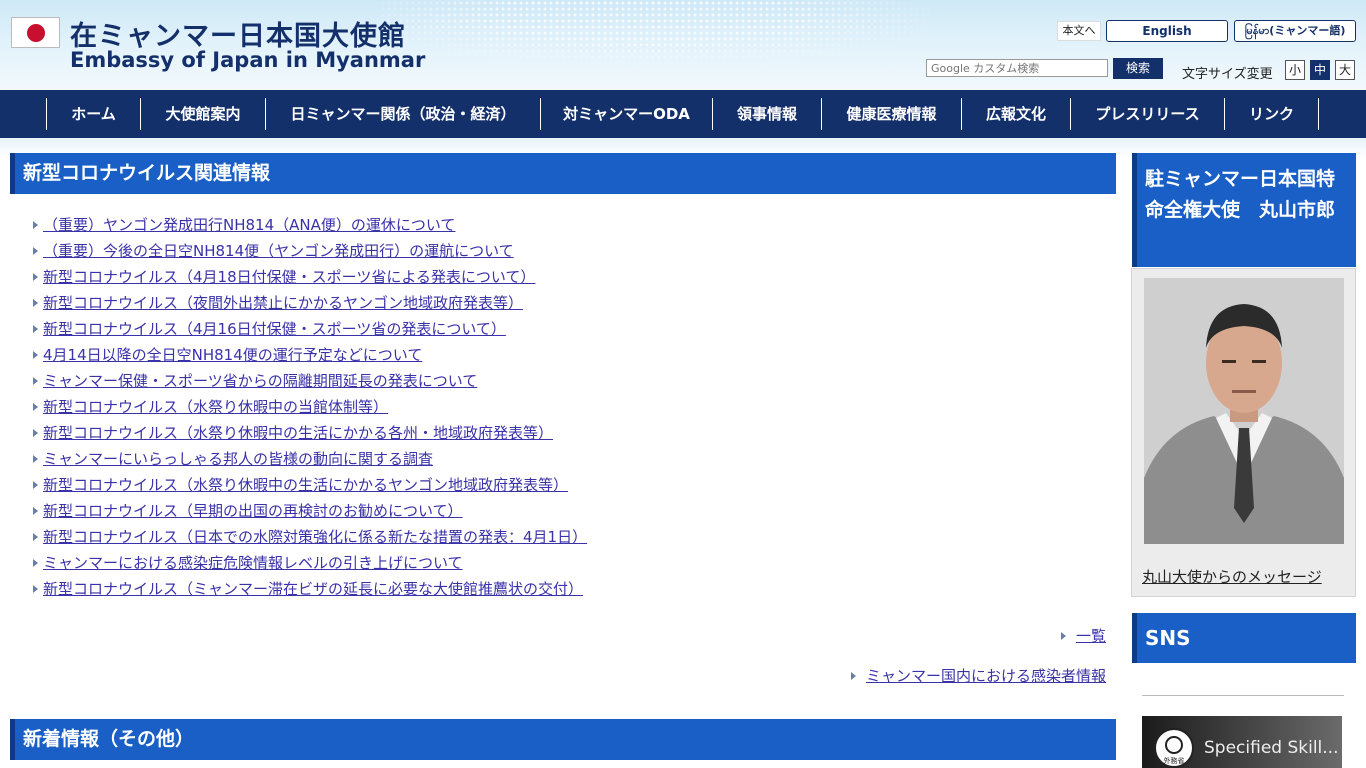 This screenshot has height=768, width=1366. Describe the element at coordinates (274, 329) in the screenshot. I see `news-link: 新型コロナウイルス（4月16日付保健・スポーツ省の発表について）` at that location.